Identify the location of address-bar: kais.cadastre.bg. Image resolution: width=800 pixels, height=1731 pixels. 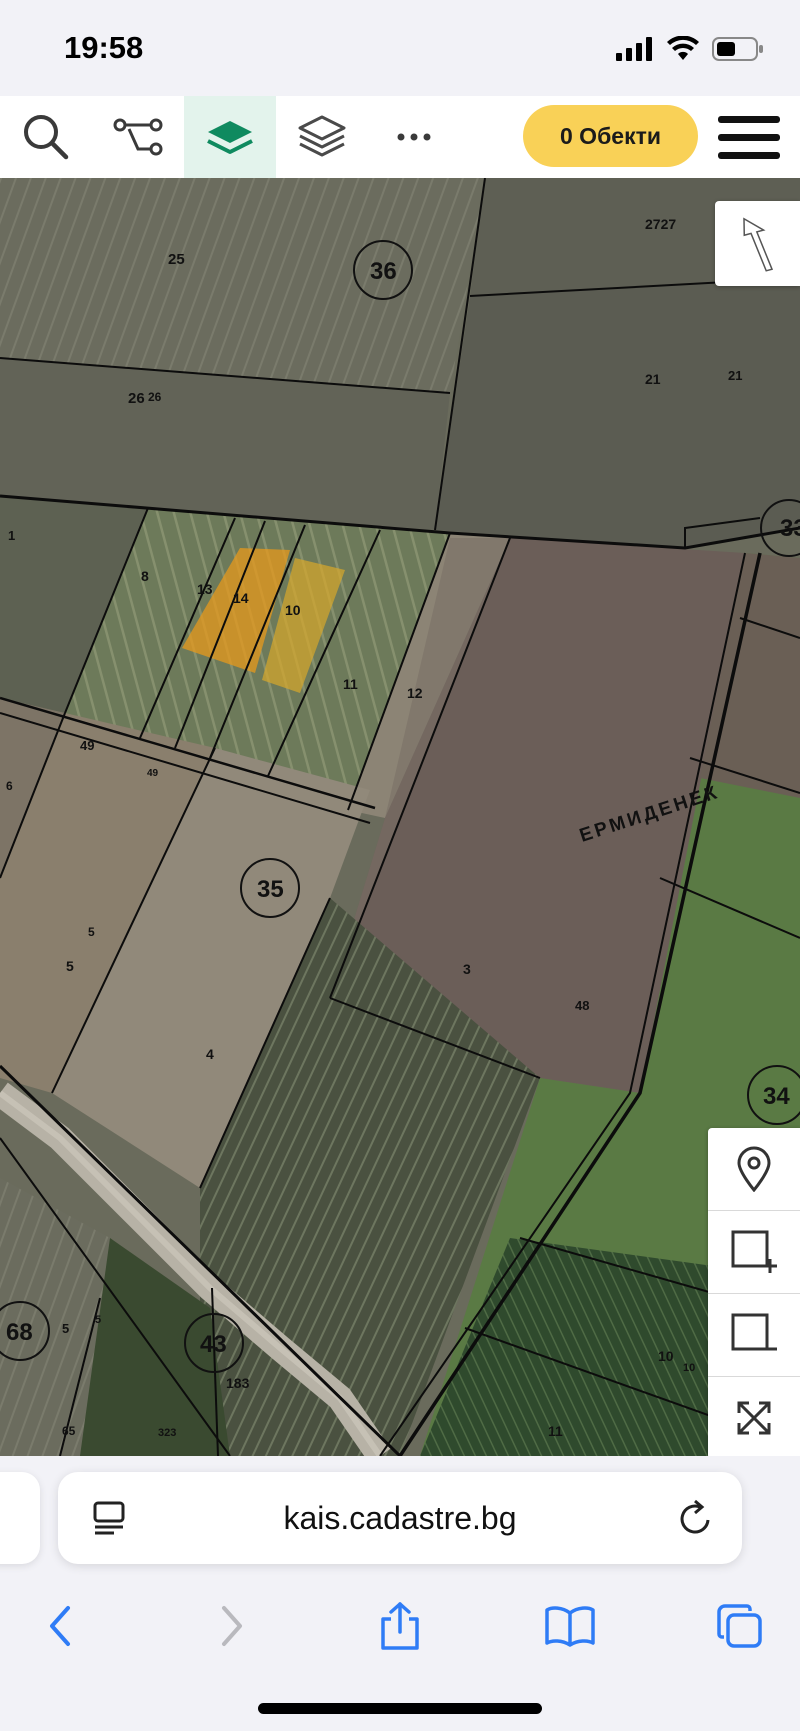
(400, 1518).